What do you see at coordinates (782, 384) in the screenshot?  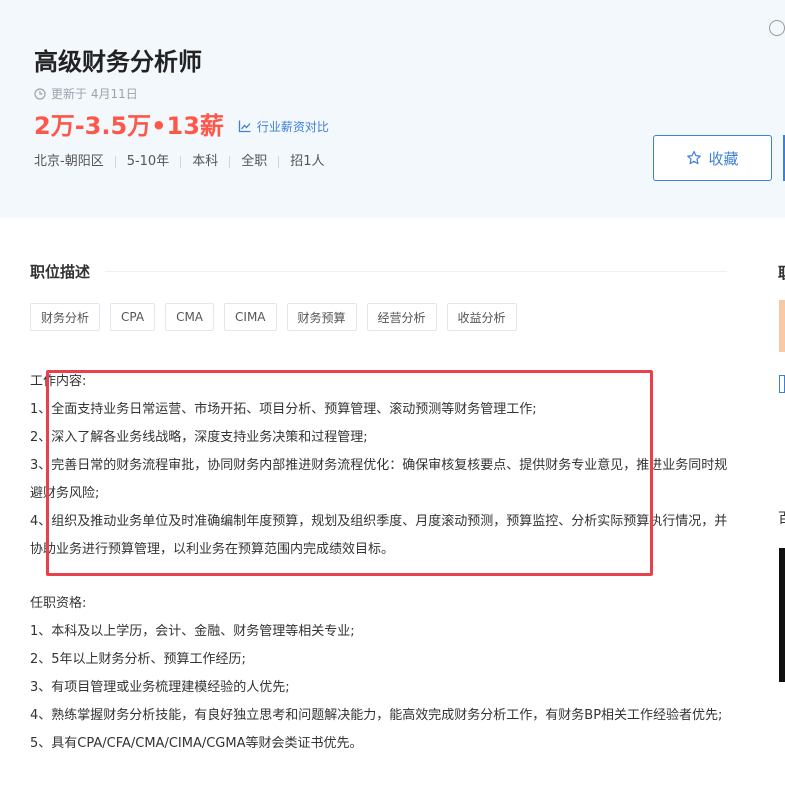 I see `sidebar-badge` at bounding box center [782, 384].